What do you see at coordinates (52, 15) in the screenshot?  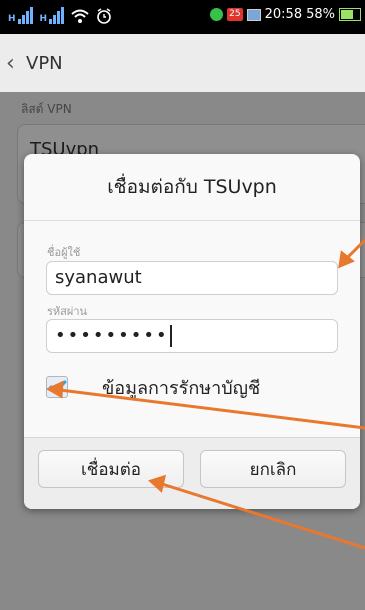 I see `signal-sim2-icon: H` at bounding box center [52, 15].